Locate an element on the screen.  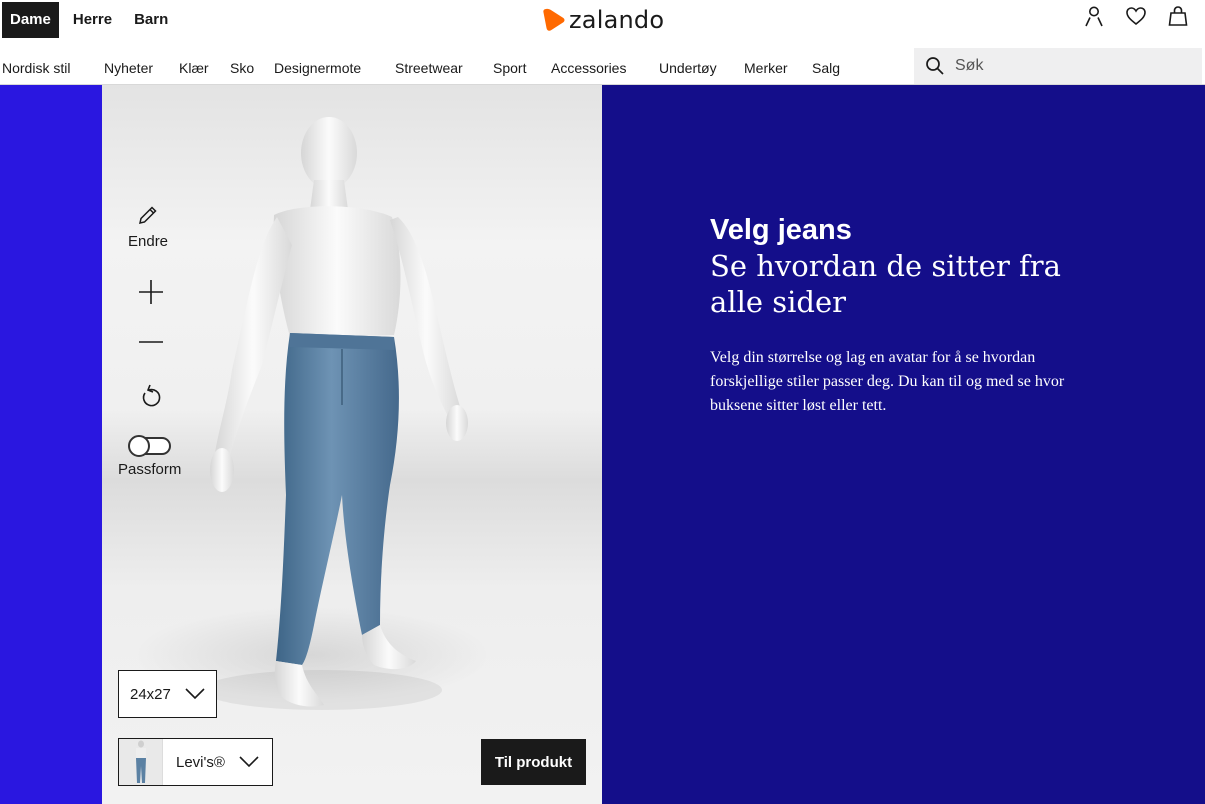
user-icon is located at coordinates (1094, 16).